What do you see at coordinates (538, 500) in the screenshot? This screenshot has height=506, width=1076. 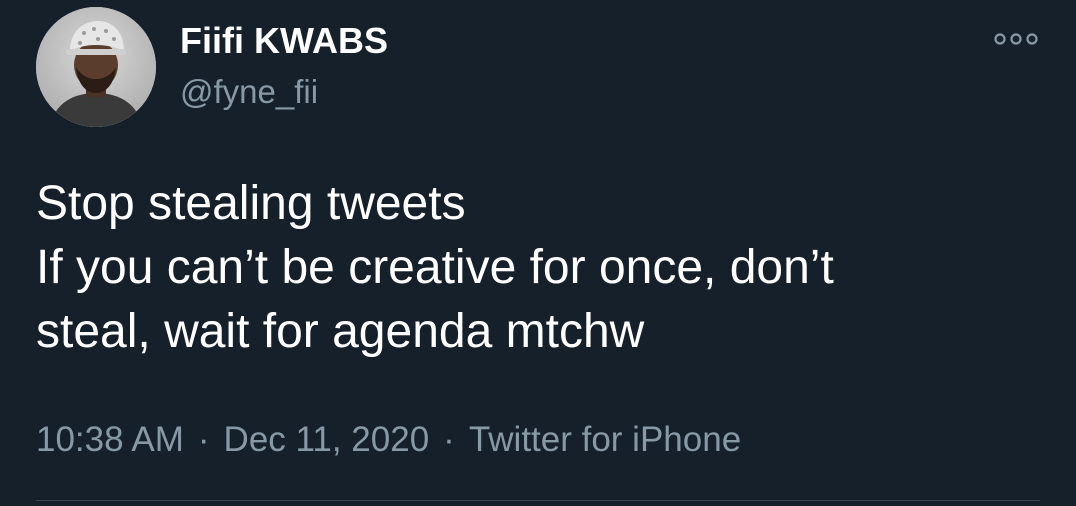 I see `divider` at bounding box center [538, 500].